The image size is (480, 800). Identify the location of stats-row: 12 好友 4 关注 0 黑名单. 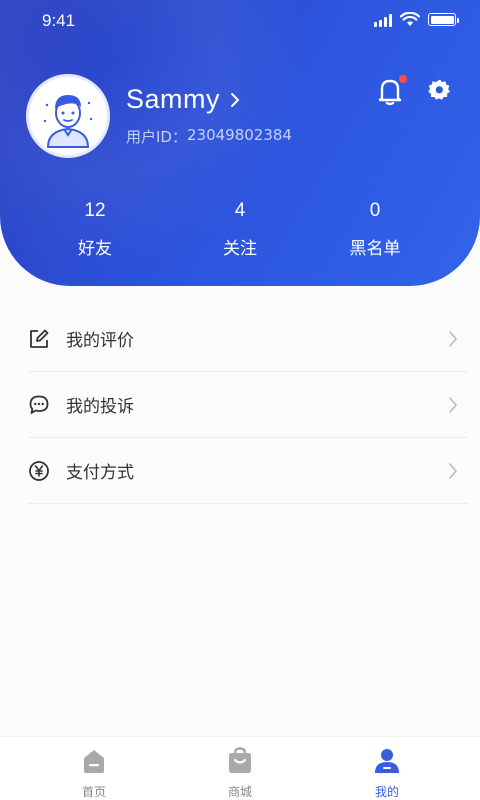
(240, 235).